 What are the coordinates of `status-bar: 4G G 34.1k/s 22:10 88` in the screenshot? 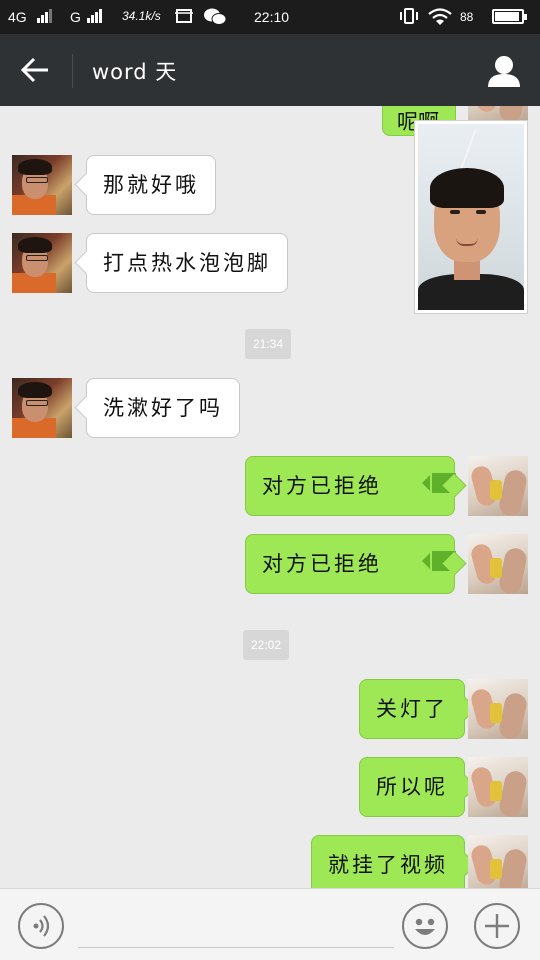 It's located at (270, 17).